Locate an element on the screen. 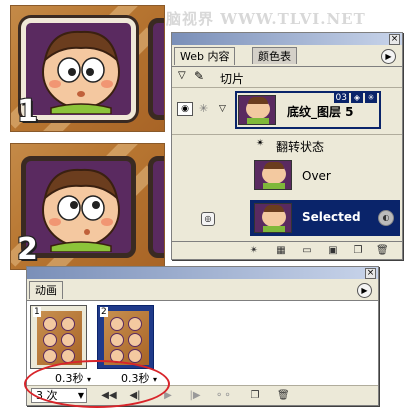  state-label: Selected is located at coordinates (331, 217).